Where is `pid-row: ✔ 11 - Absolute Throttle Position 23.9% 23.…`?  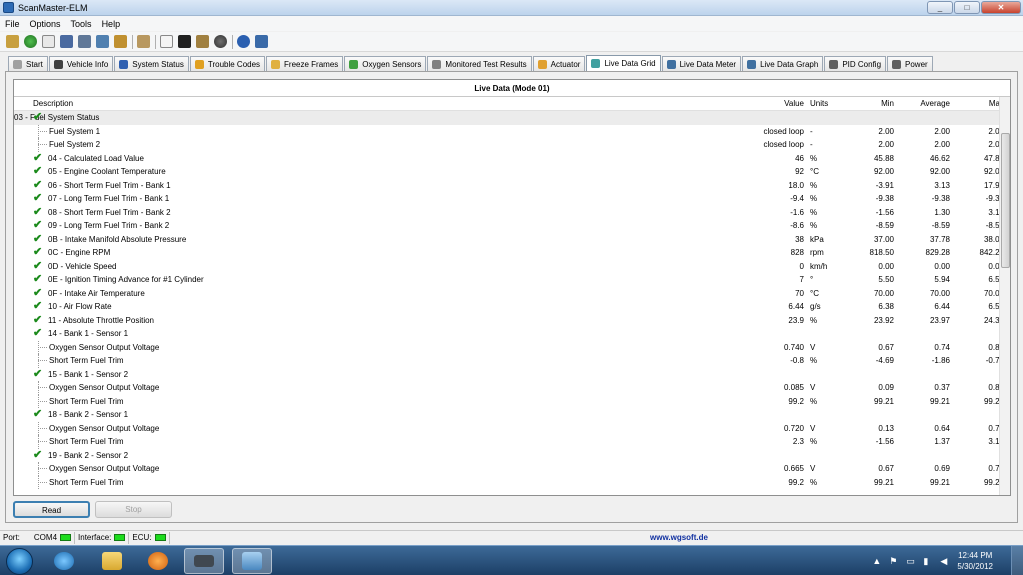
pid-row: ✔ 11 - Absolute Throttle Position 23.9% 23.… is located at coordinates (512, 321).